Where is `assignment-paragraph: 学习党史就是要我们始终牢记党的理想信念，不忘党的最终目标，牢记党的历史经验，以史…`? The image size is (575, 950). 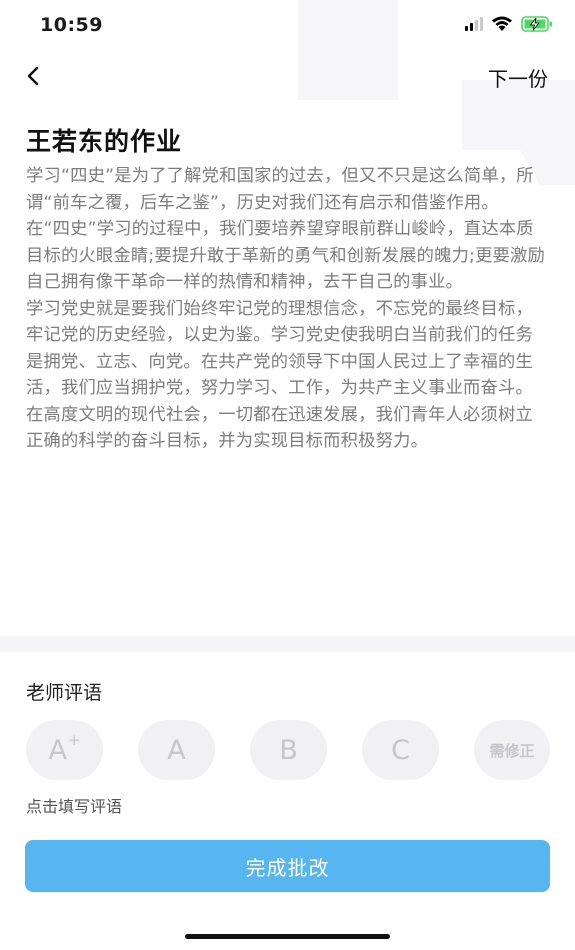 assignment-paragraph: 学习党史就是要我们始终牢记党的理想信念，不忘党的最终目标，牢记党的历史经验，以史… is located at coordinates (279, 375).